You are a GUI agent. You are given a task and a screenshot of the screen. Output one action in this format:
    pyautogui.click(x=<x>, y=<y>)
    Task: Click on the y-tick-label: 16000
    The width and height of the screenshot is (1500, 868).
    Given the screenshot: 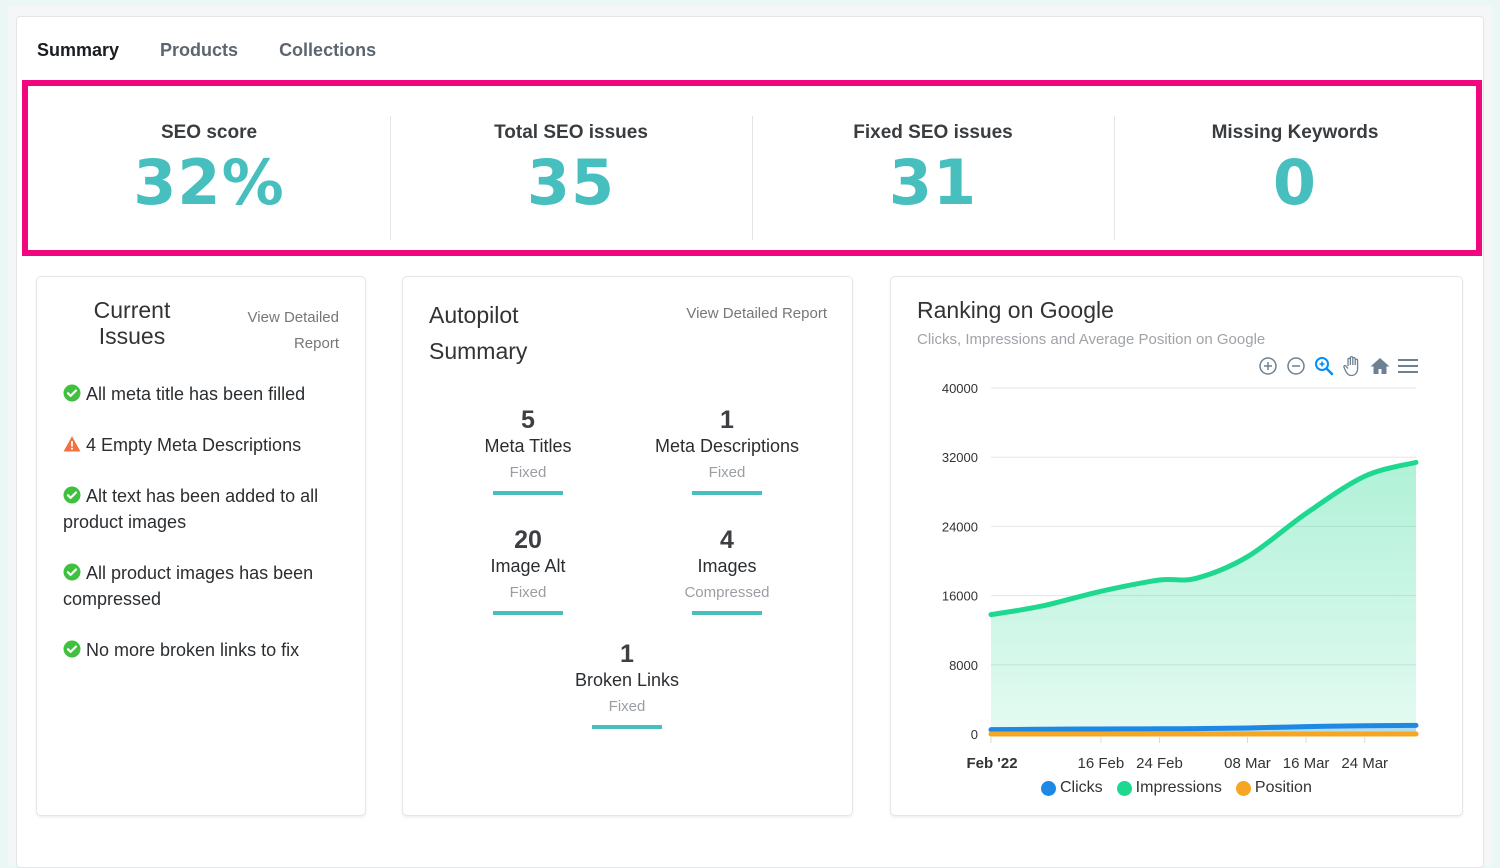 What is the action you would take?
    pyautogui.click(x=960, y=596)
    